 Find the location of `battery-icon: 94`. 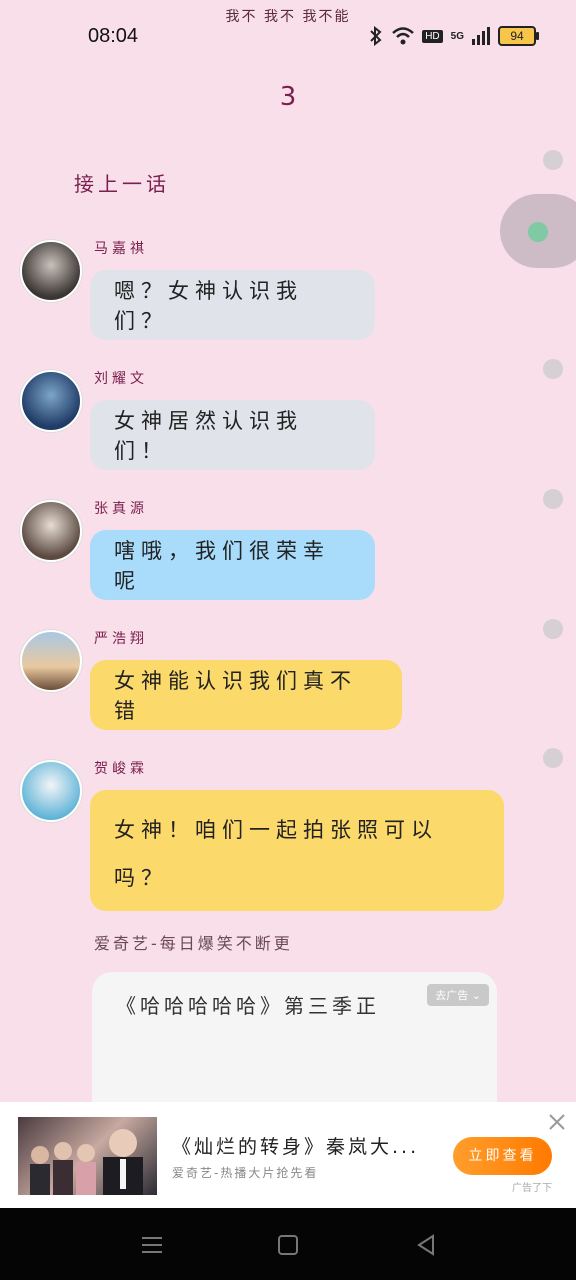

battery-icon: 94 is located at coordinates (518, 36).